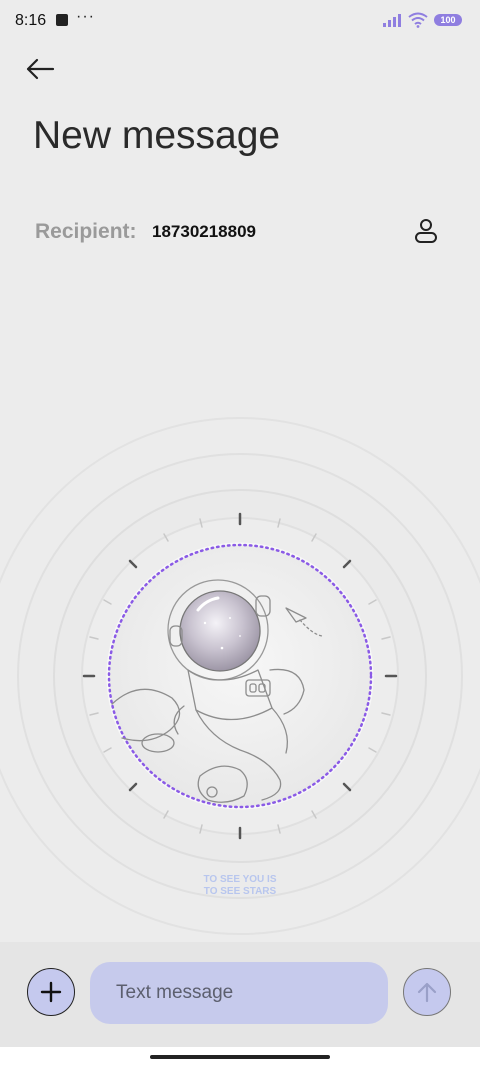  Describe the element at coordinates (252, 232) in the screenshot. I see `recipient-field` at that location.